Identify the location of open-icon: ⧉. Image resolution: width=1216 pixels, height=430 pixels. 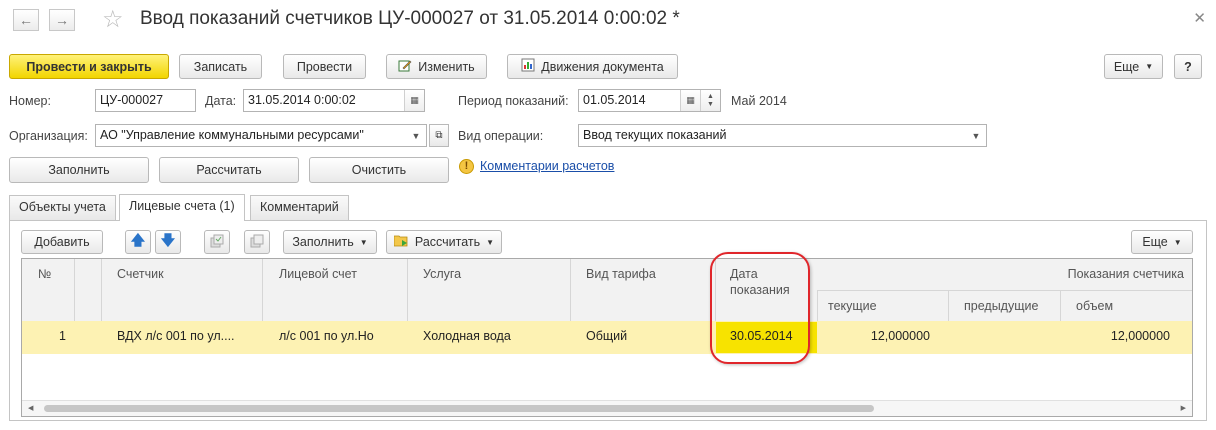
(439, 135).